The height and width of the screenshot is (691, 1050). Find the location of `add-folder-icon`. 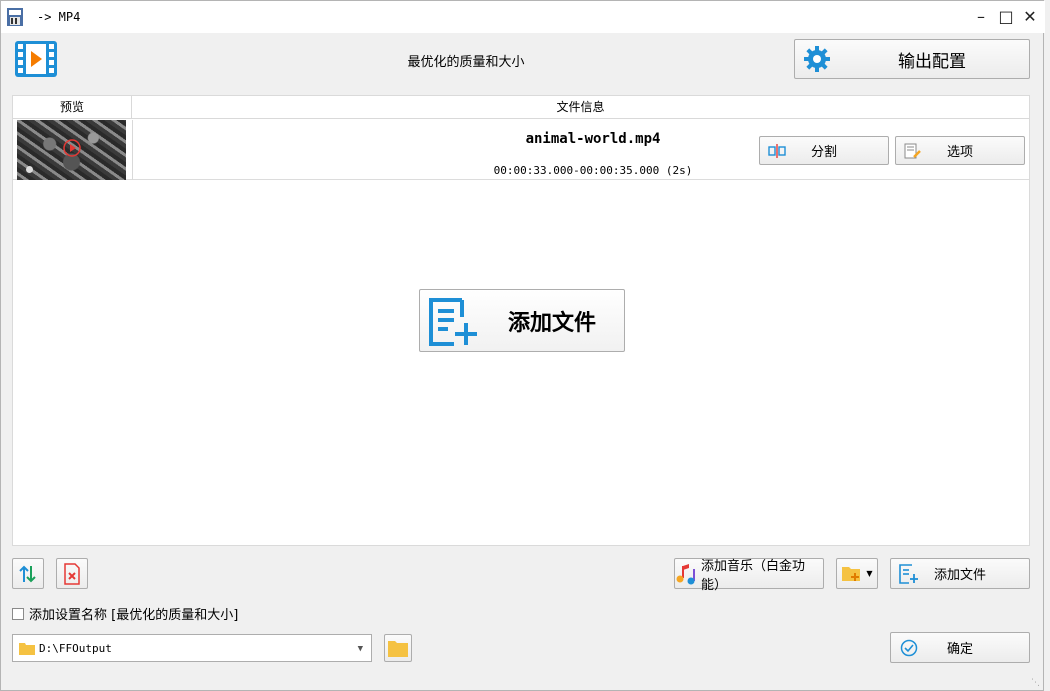

add-folder-icon is located at coordinates (853, 574).